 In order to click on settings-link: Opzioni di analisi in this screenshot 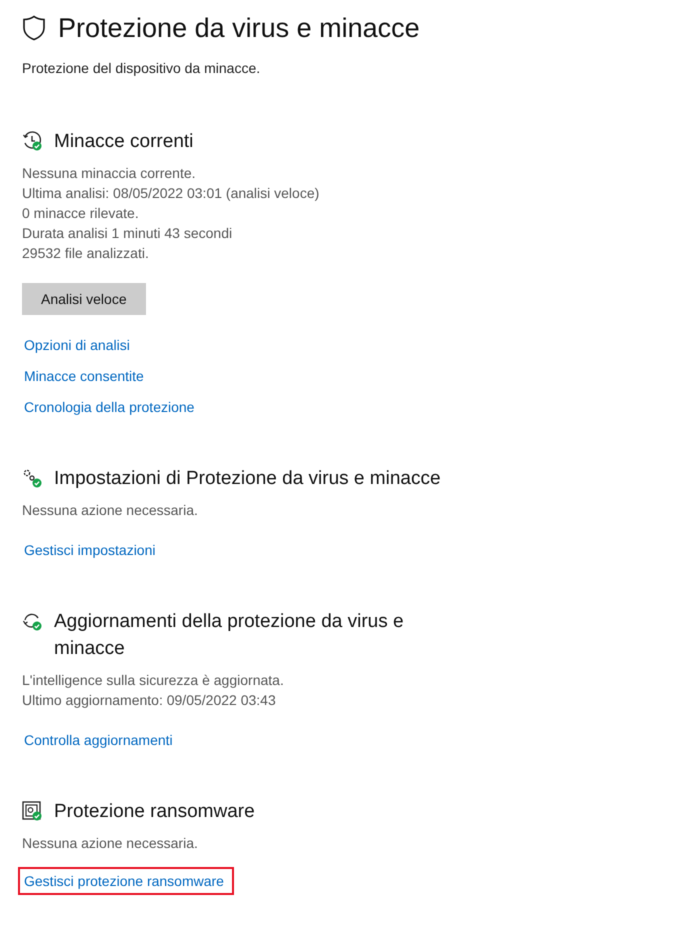, I will do `click(77, 345)`.